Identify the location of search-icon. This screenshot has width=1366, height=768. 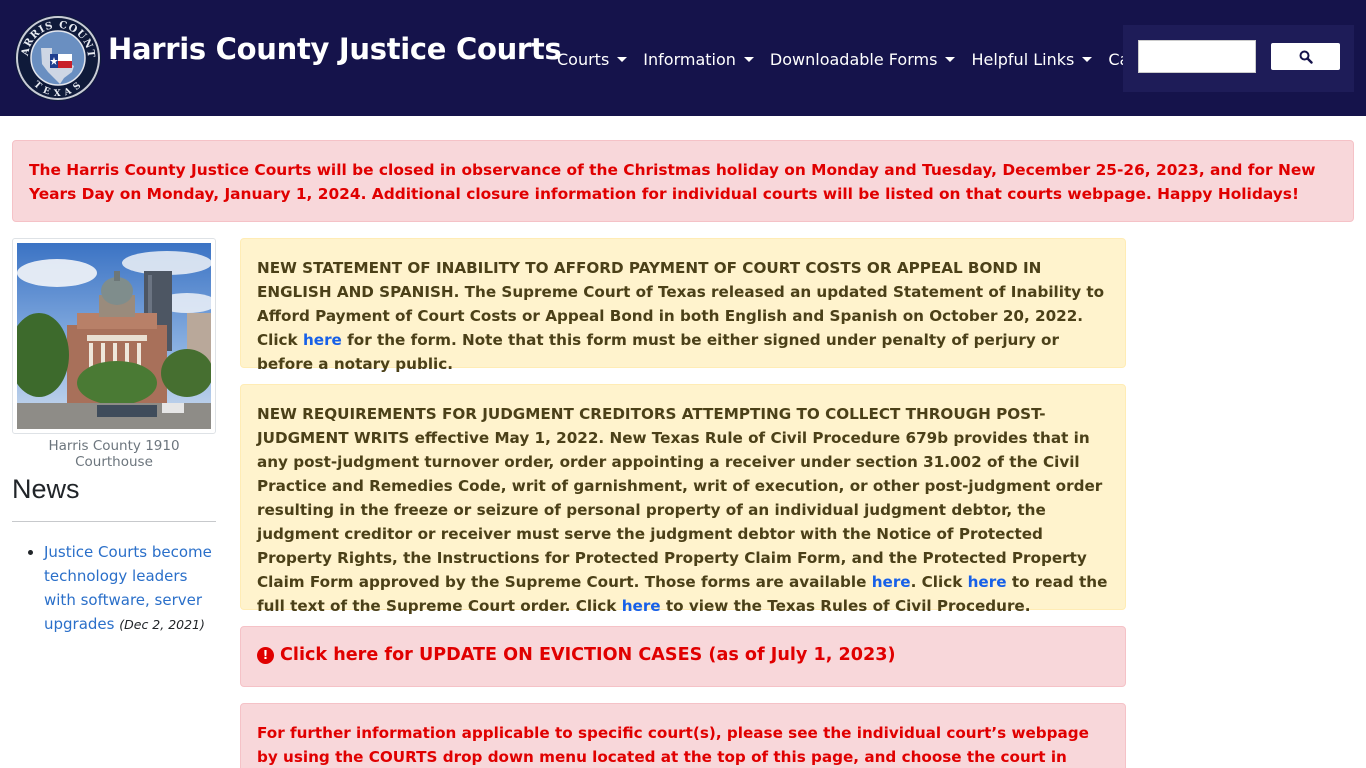
(1306, 57).